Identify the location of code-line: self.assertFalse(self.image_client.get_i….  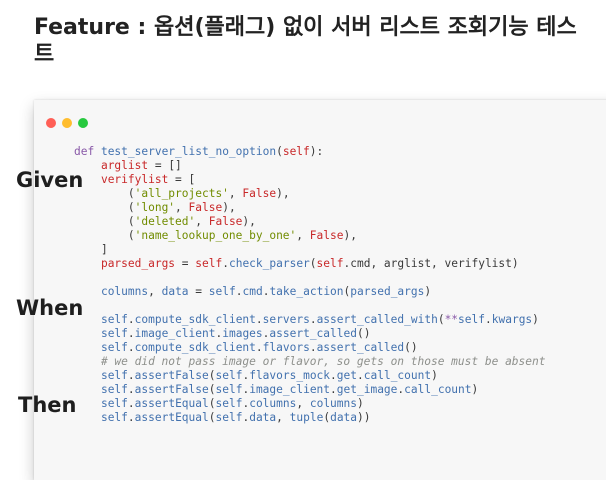
(289, 389).